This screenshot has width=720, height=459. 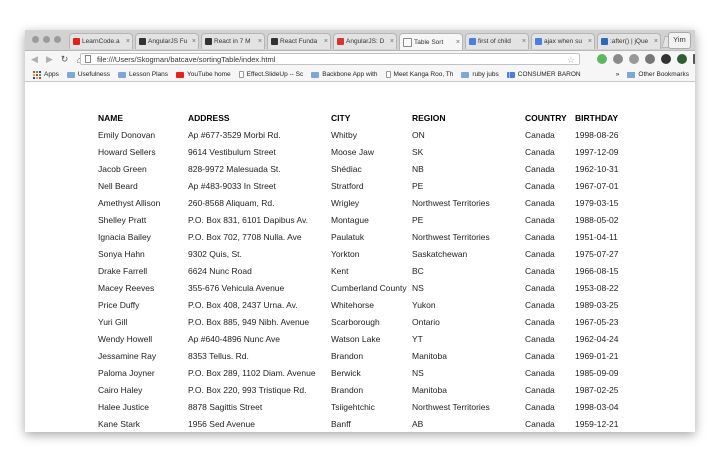 I want to click on table-cell: 828-9972 Malesuada St., so click(x=234, y=168).